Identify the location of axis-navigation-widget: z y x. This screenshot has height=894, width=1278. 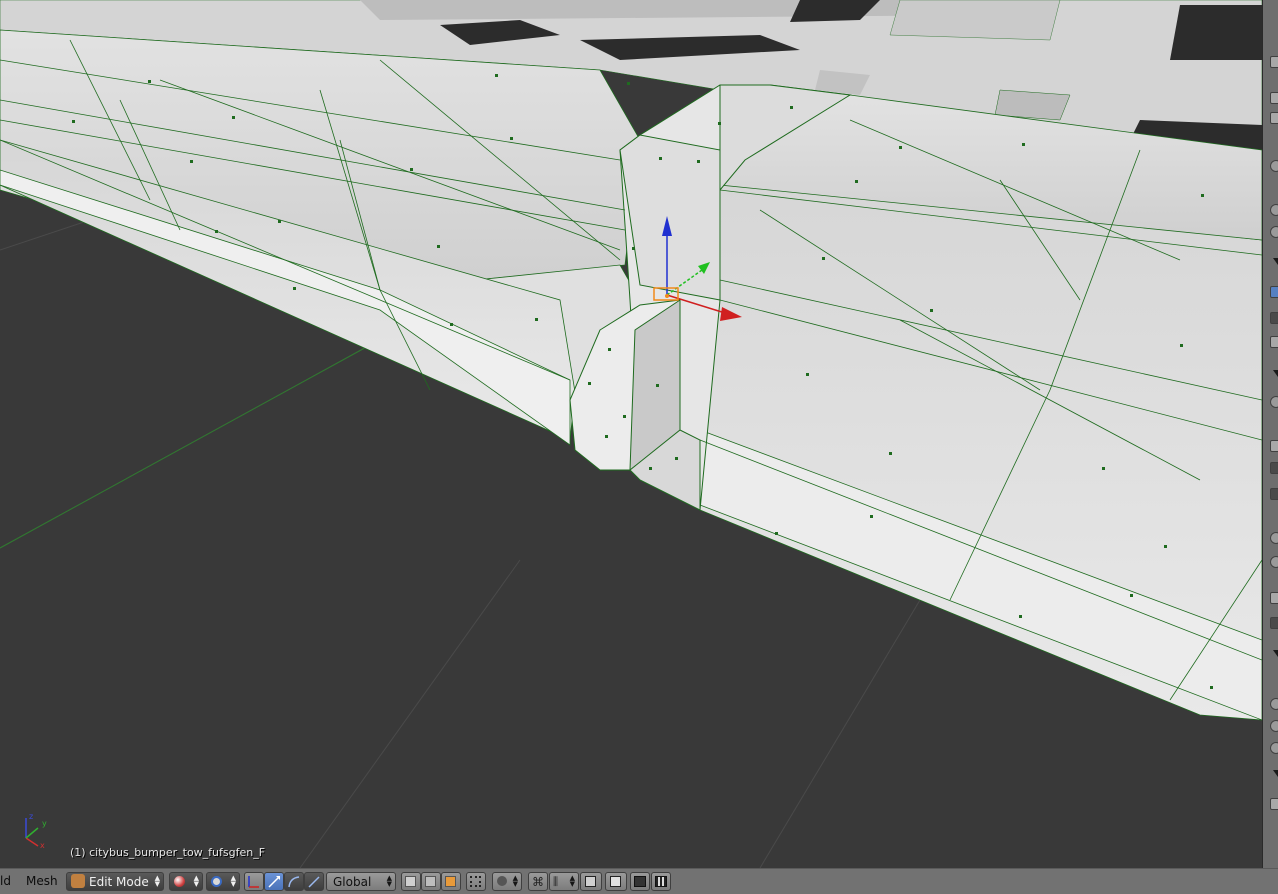
(38, 830).